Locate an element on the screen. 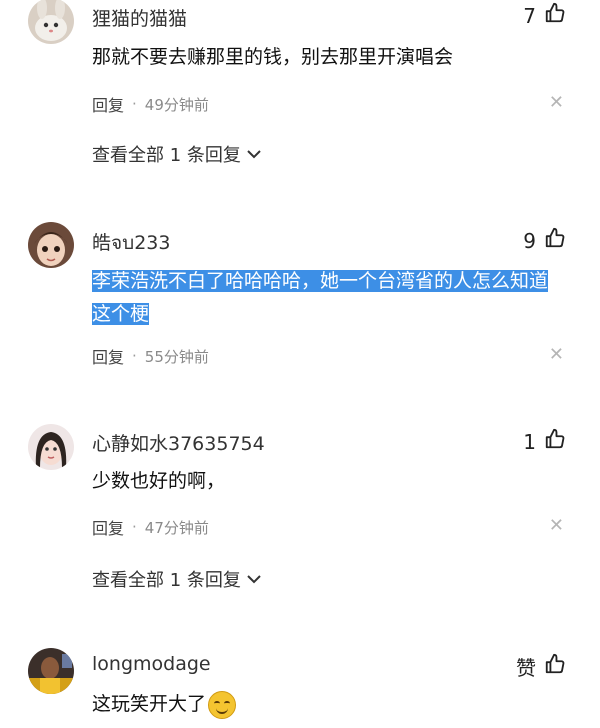 The width and height of the screenshot is (600, 728). like-button: 7 is located at coordinates (544, 15).